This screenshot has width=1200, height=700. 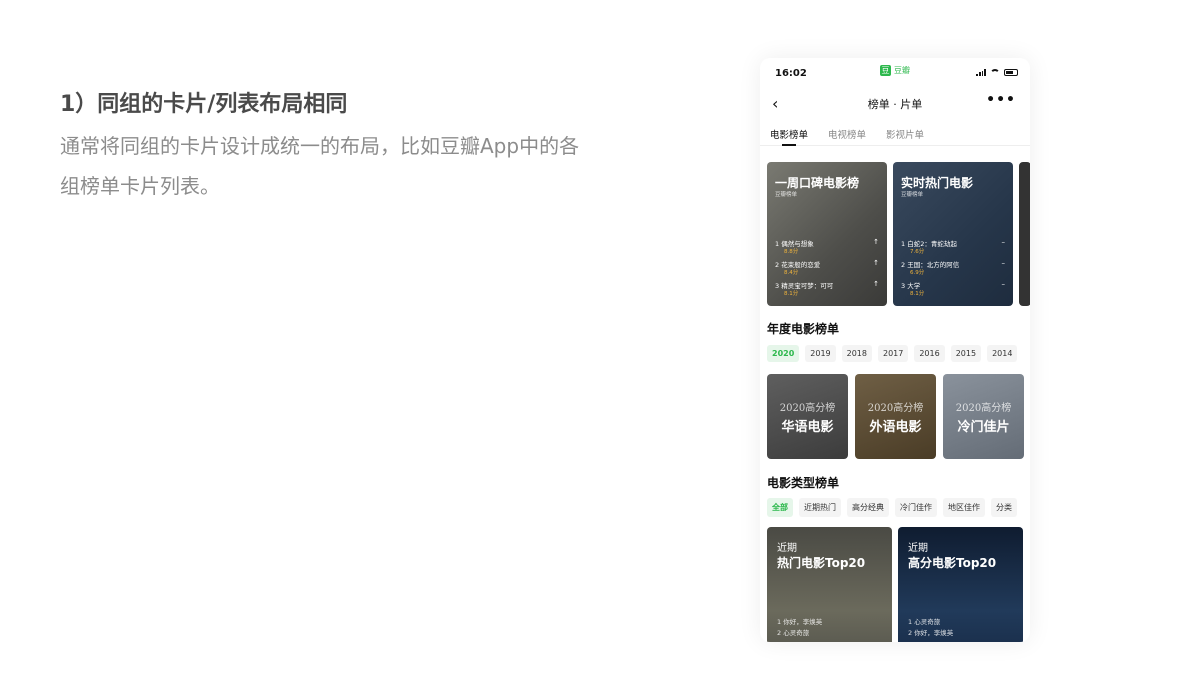 What do you see at coordinates (789, 132) in the screenshot?
I see `tab-movie-lists: 电影榜单` at bounding box center [789, 132].